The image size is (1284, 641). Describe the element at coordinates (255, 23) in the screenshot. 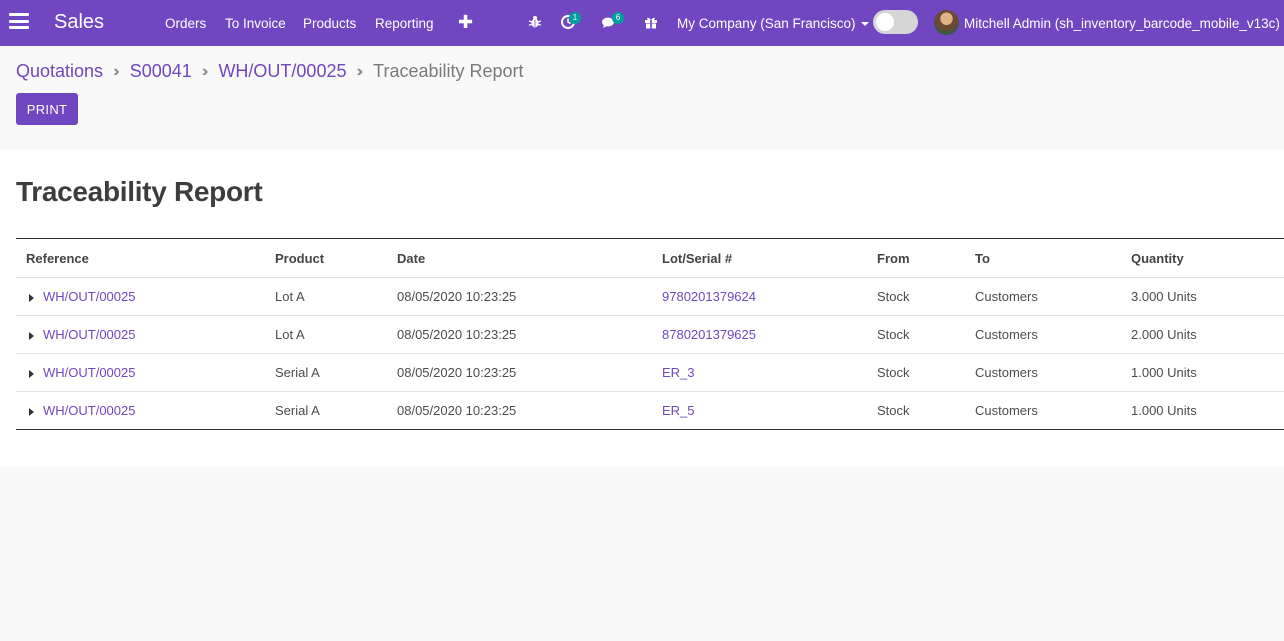

I see `nav-item-to-invoice: To Invoice` at that location.